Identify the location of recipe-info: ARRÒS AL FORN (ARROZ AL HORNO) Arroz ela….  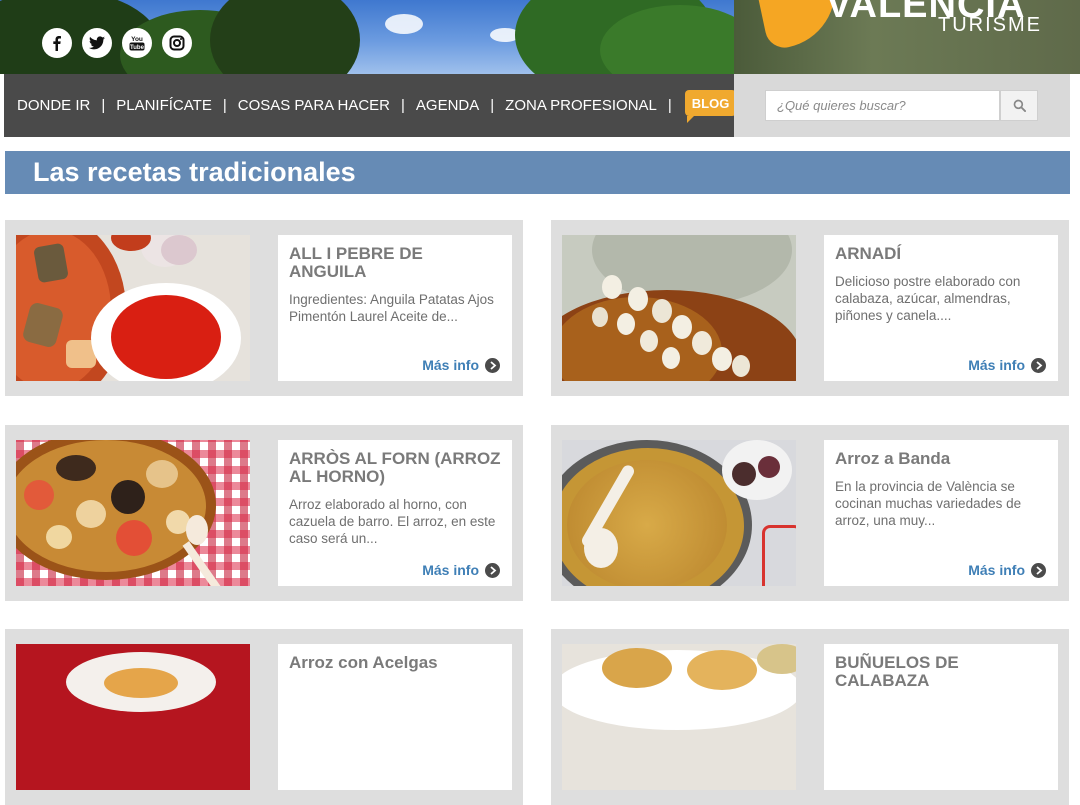
(395, 513).